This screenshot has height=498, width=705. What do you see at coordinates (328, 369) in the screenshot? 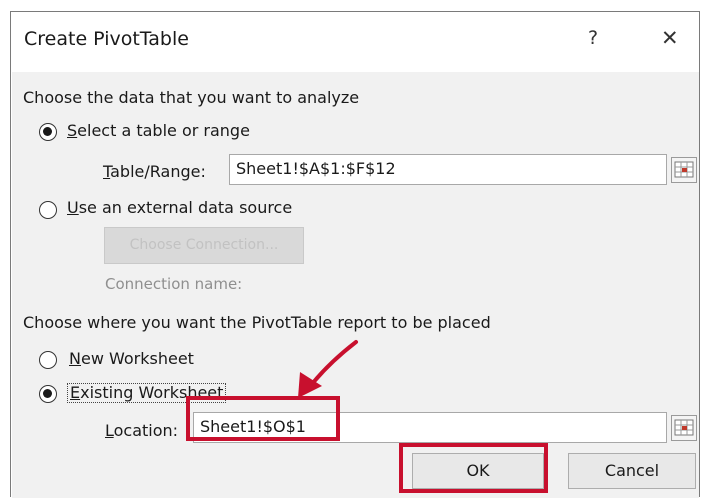
I see `arrow-annotation` at bounding box center [328, 369].